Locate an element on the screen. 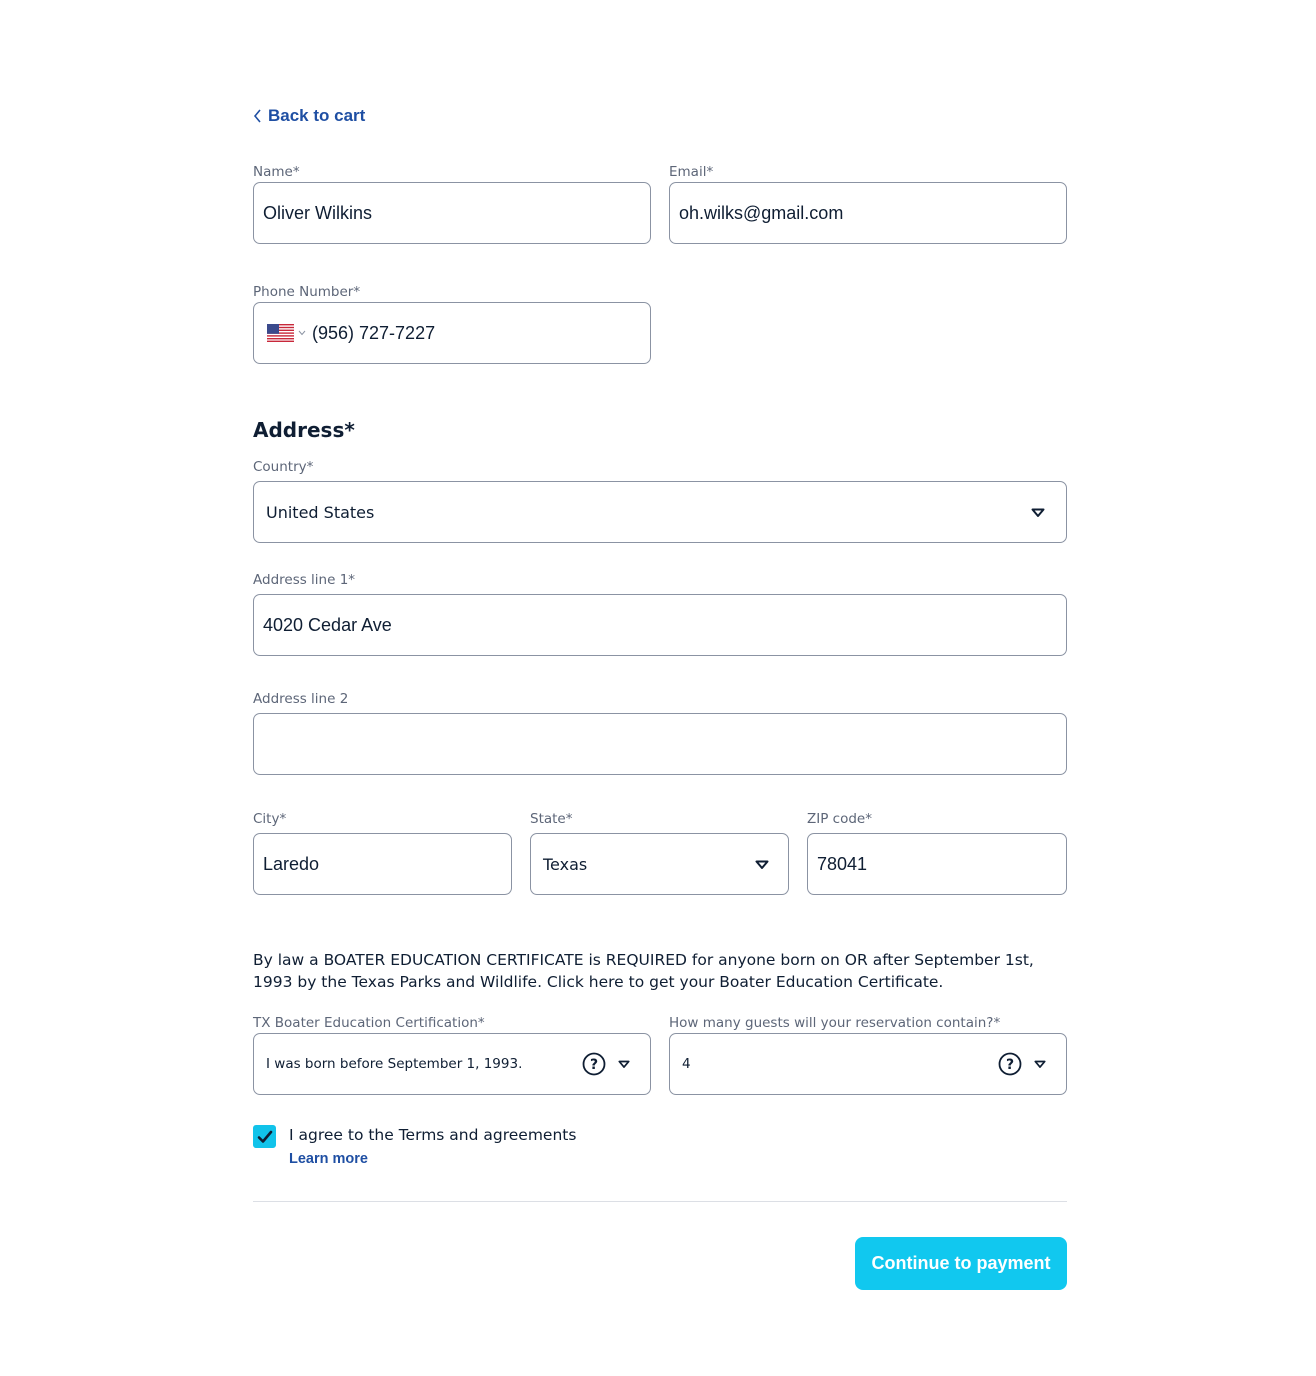 This screenshot has width=1316, height=1376. email-value: oh.wilks@gmail.com is located at coordinates (761, 212).